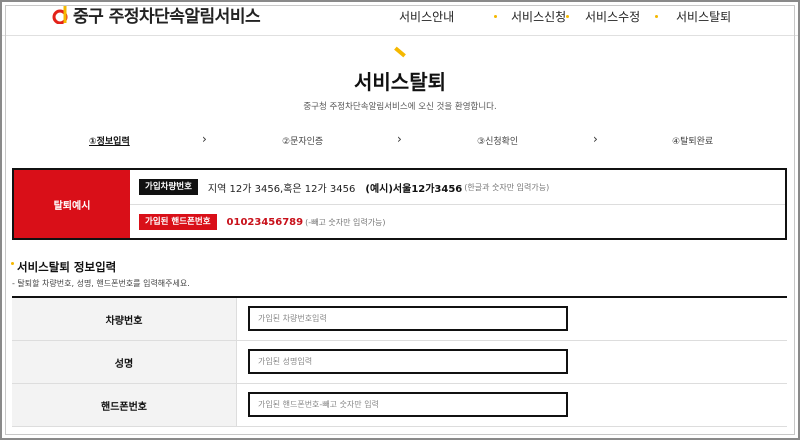 The height and width of the screenshot is (440, 800). What do you see at coordinates (408, 318) in the screenshot?
I see `plate-input` at bounding box center [408, 318].